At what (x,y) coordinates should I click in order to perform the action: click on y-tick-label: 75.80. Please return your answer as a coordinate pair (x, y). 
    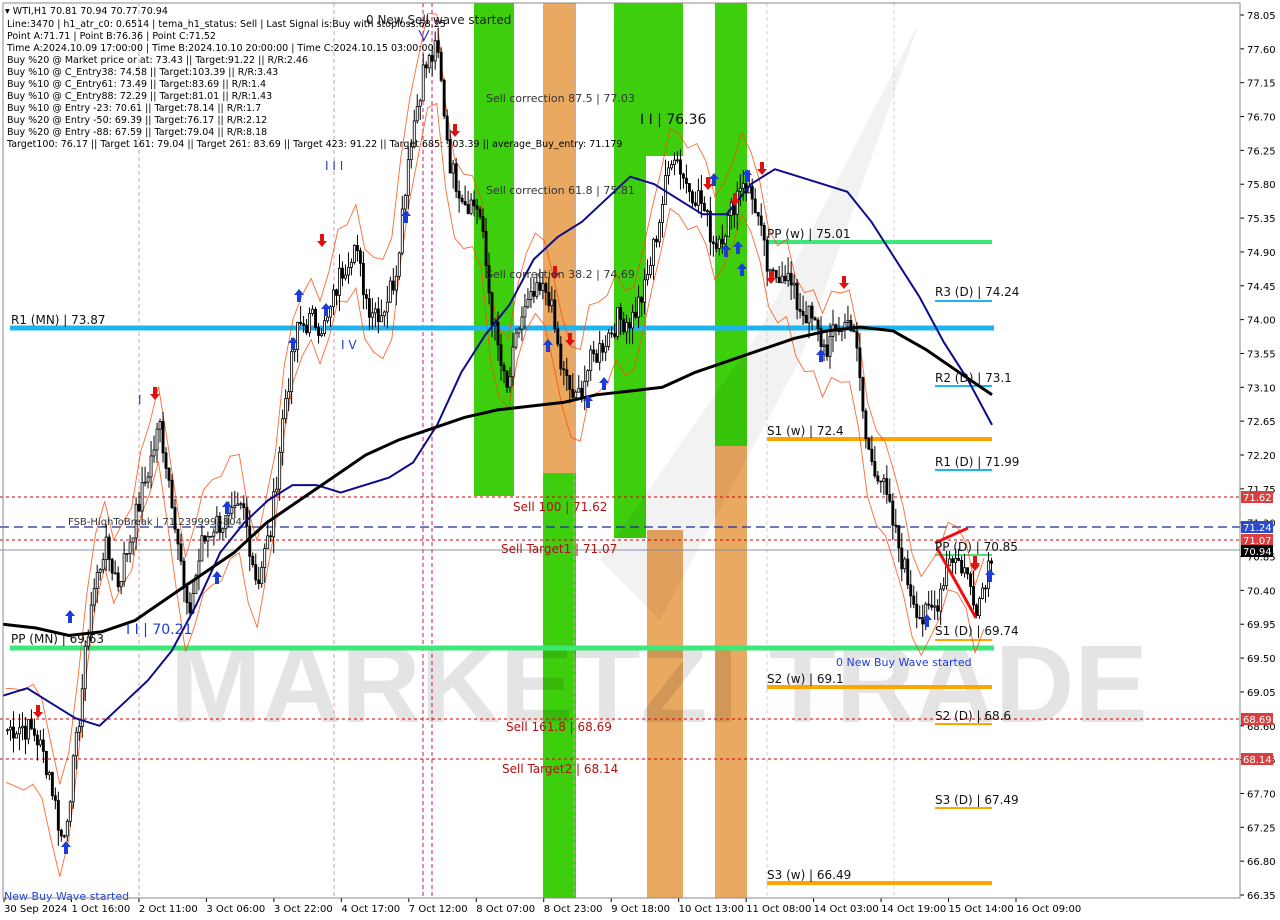
    Looking at the image, I should click on (1261, 185).